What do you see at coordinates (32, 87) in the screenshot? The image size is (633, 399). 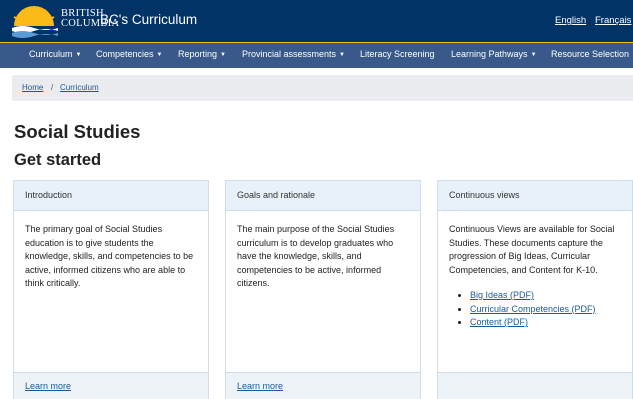 I see `breadcrumb-home: Home` at bounding box center [32, 87].